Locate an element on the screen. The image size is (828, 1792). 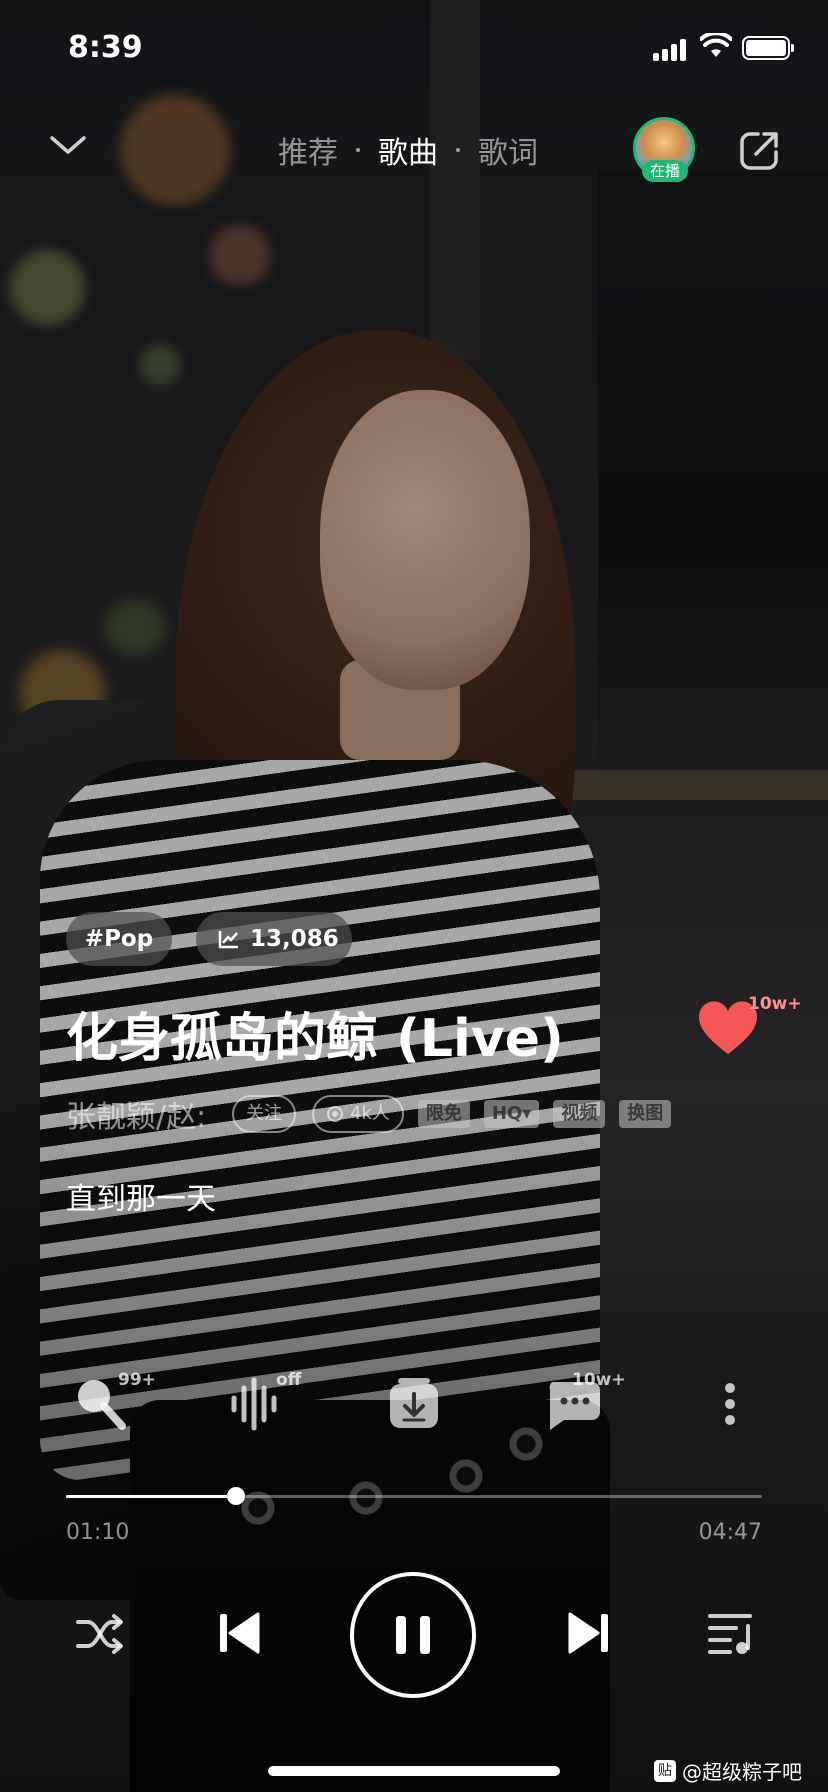
battery-icon is located at coordinates (768, 48).